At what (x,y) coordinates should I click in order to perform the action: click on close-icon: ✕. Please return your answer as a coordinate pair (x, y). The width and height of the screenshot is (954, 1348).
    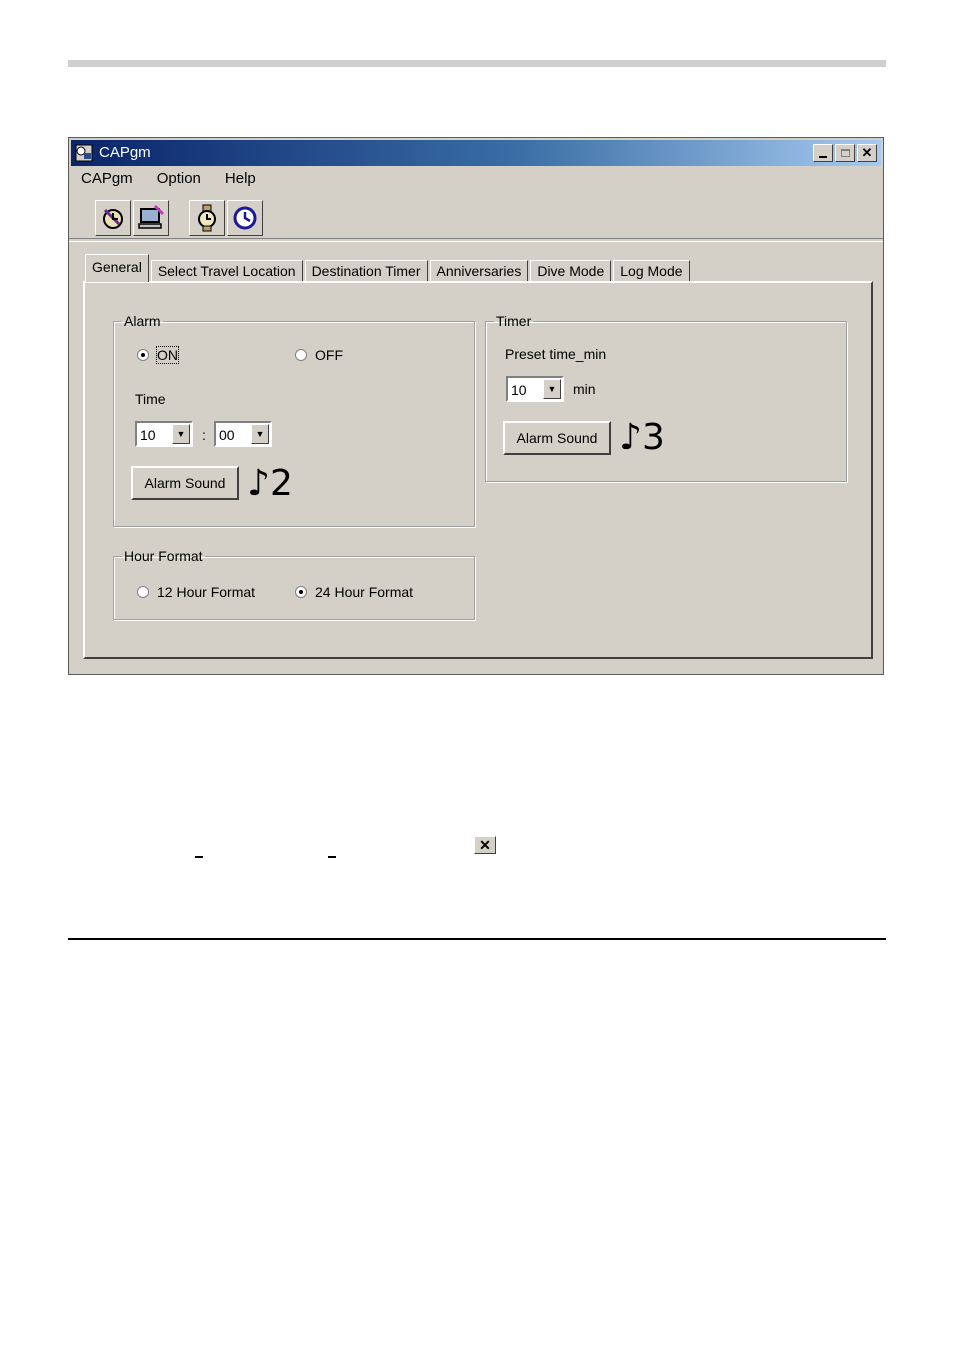
    Looking at the image, I should click on (867, 152).